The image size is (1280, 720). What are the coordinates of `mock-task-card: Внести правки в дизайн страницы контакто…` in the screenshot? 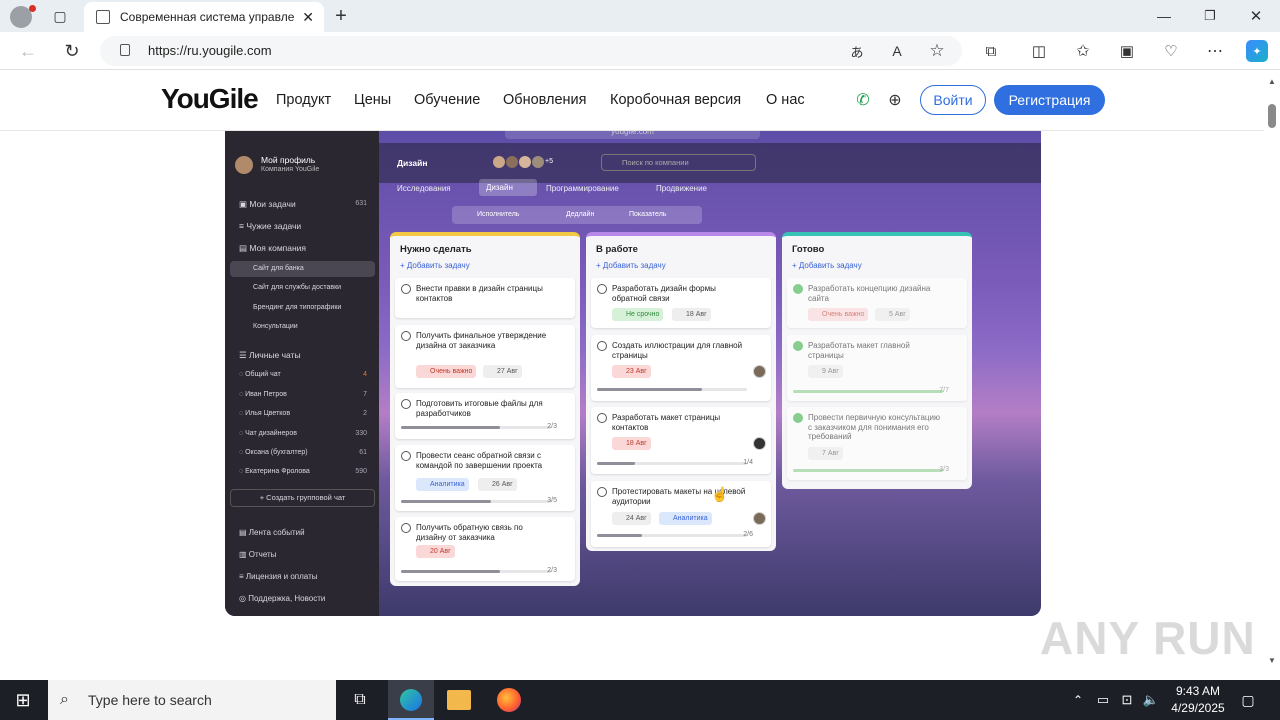 It's located at (485, 298).